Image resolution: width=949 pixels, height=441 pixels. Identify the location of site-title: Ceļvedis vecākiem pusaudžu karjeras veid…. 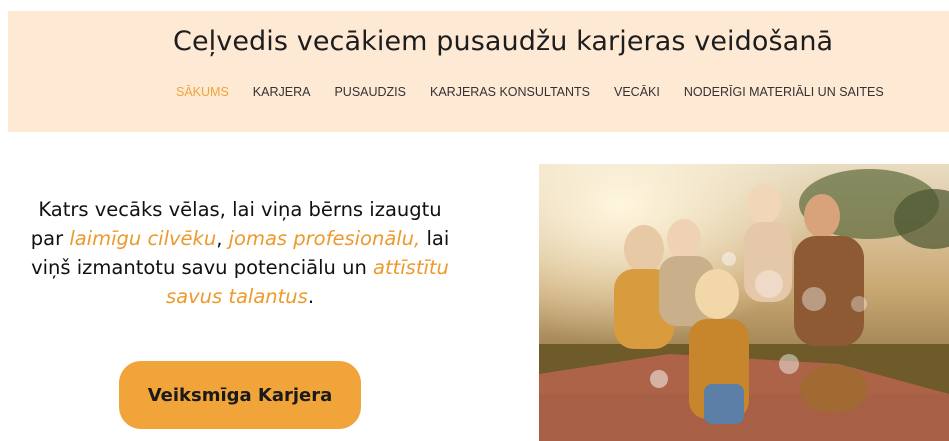
(503, 41).